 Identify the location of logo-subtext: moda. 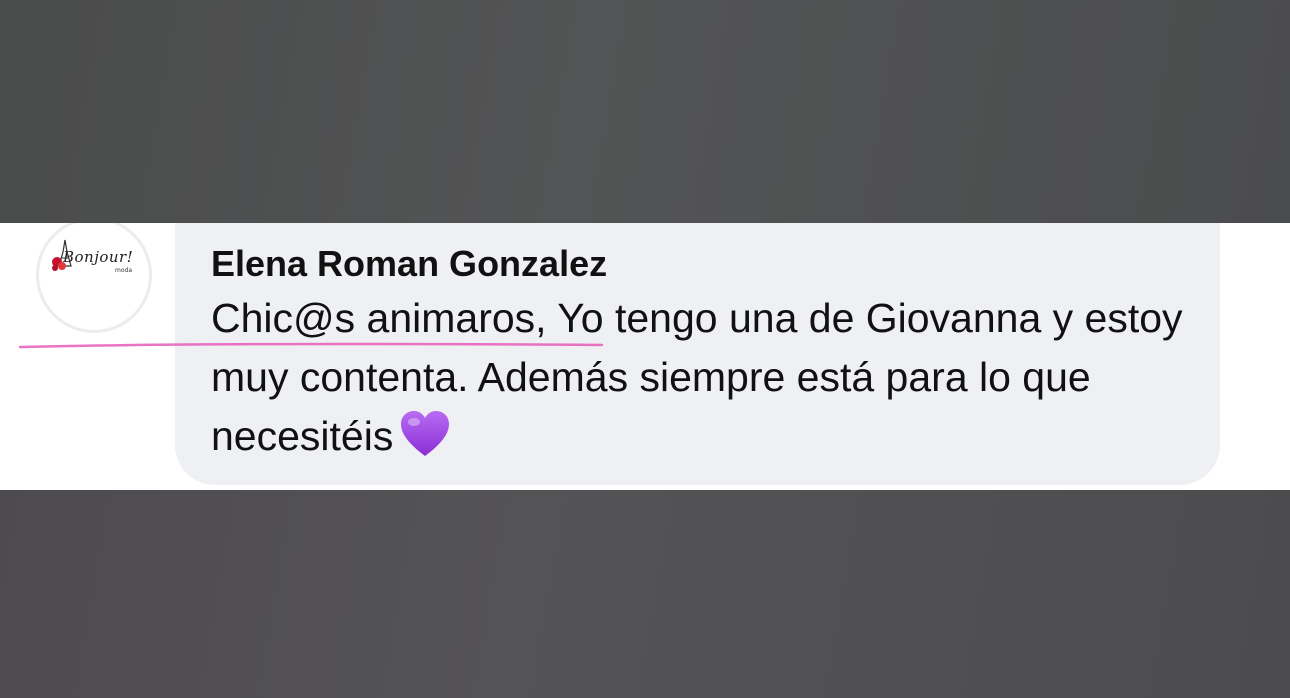
(124, 270).